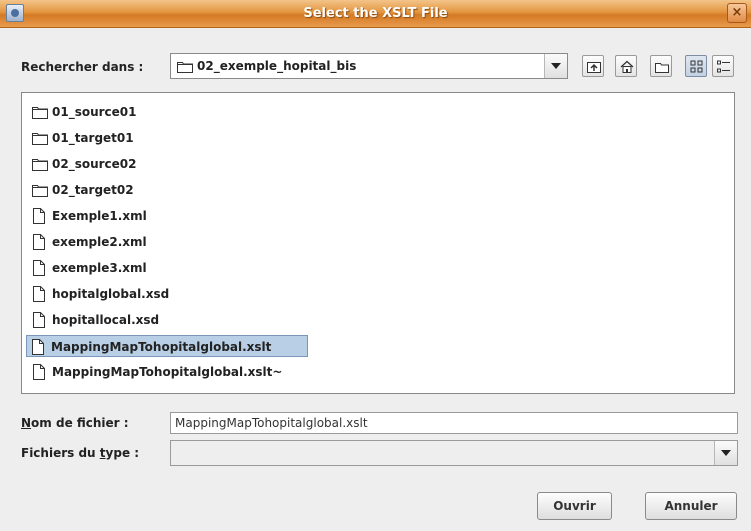 The height and width of the screenshot is (531, 751). What do you see at coordinates (454, 423) in the screenshot?
I see `file-name-input` at bounding box center [454, 423].